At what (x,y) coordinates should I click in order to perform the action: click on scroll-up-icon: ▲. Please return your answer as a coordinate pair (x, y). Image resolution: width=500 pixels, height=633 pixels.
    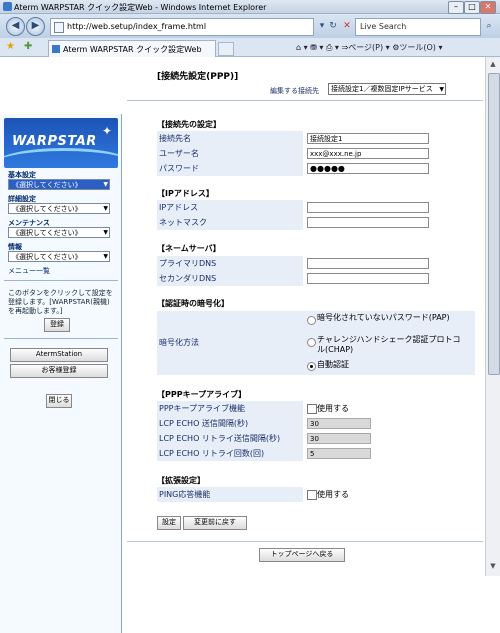
    Looking at the image, I should click on (493, 65).